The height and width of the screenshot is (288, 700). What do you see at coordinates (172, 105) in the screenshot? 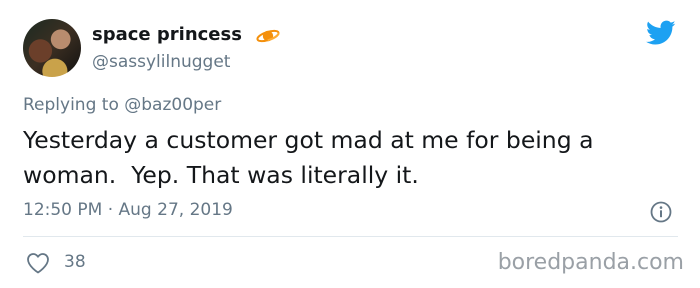
I see `reply-mention-link: @baz00per` at bounding box center [172, 105].